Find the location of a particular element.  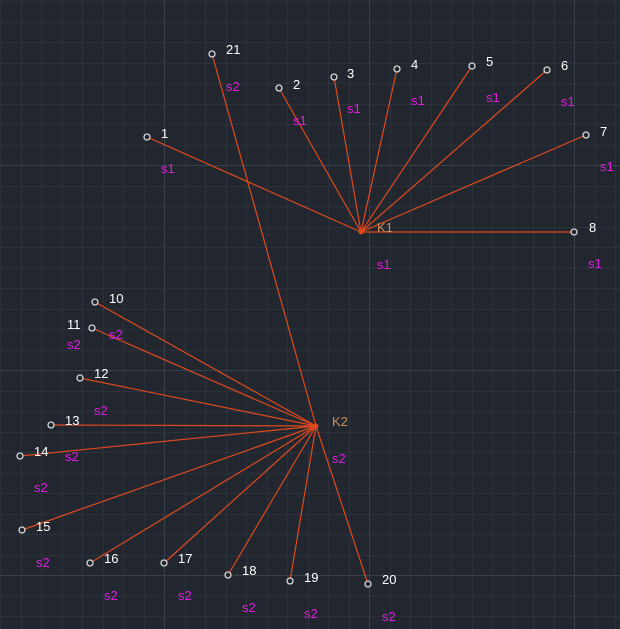

hub-k1 is located at coordinates (361, 232).